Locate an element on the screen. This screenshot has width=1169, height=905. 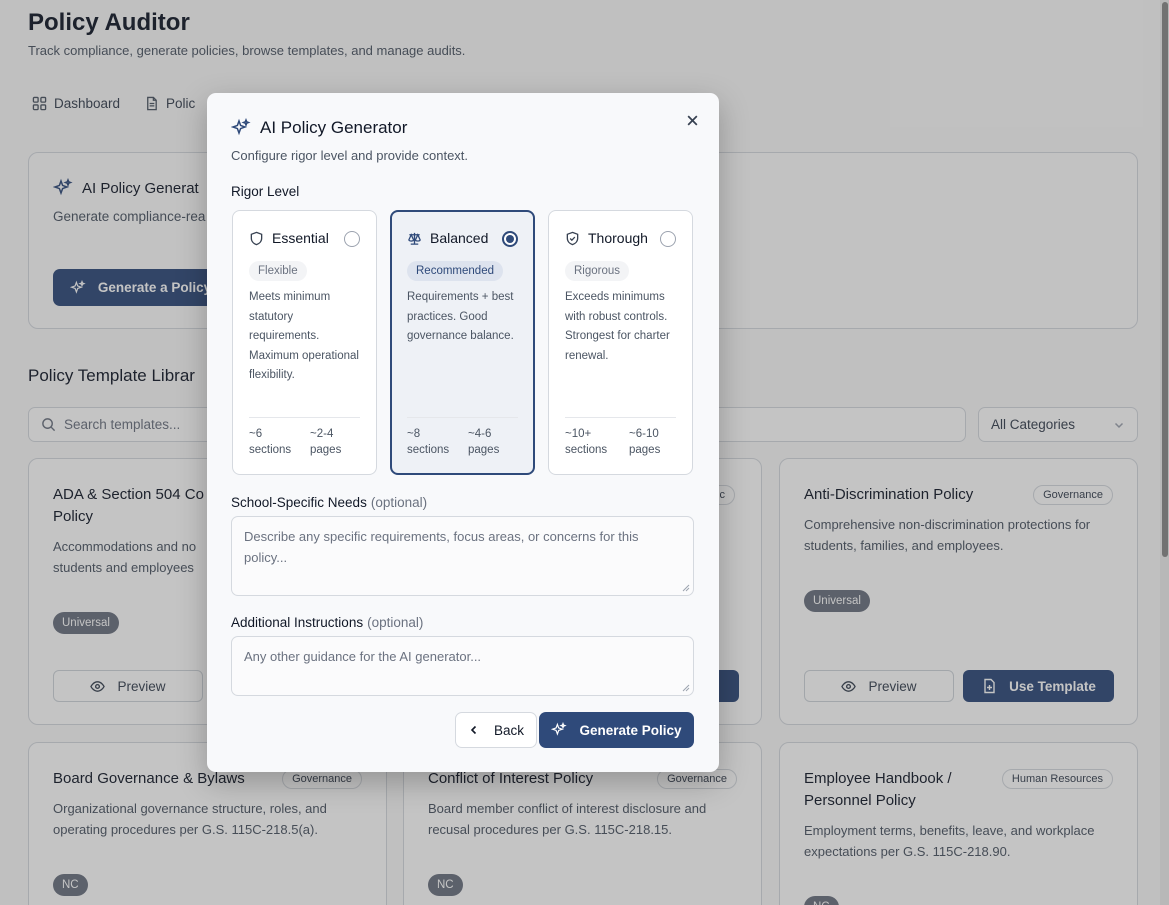
rigor-option-name: Thorough is located at coordinates (618, 238).